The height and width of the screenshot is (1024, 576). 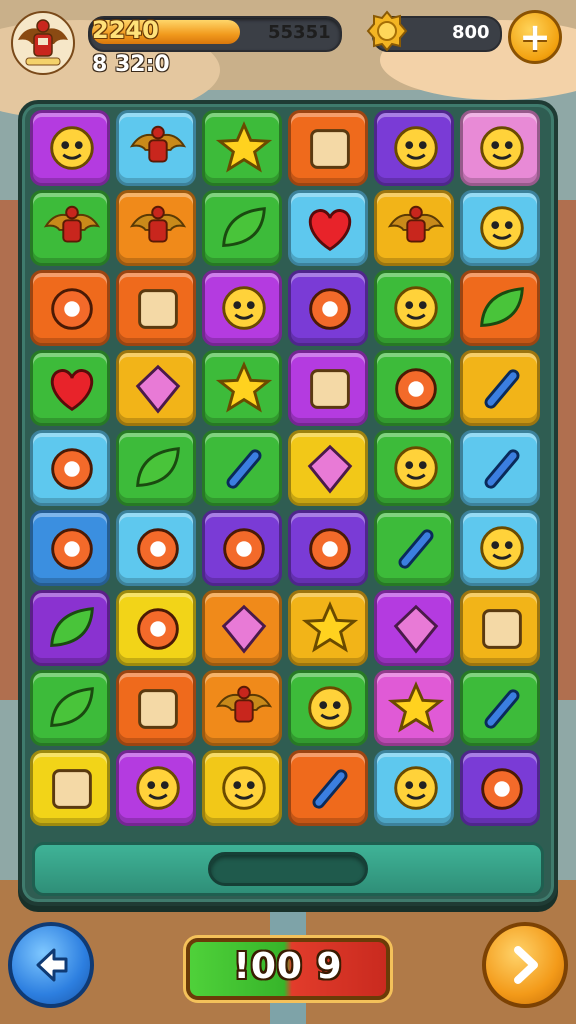 I want to click on winged-skull-icon, so click(x=72, y=148).